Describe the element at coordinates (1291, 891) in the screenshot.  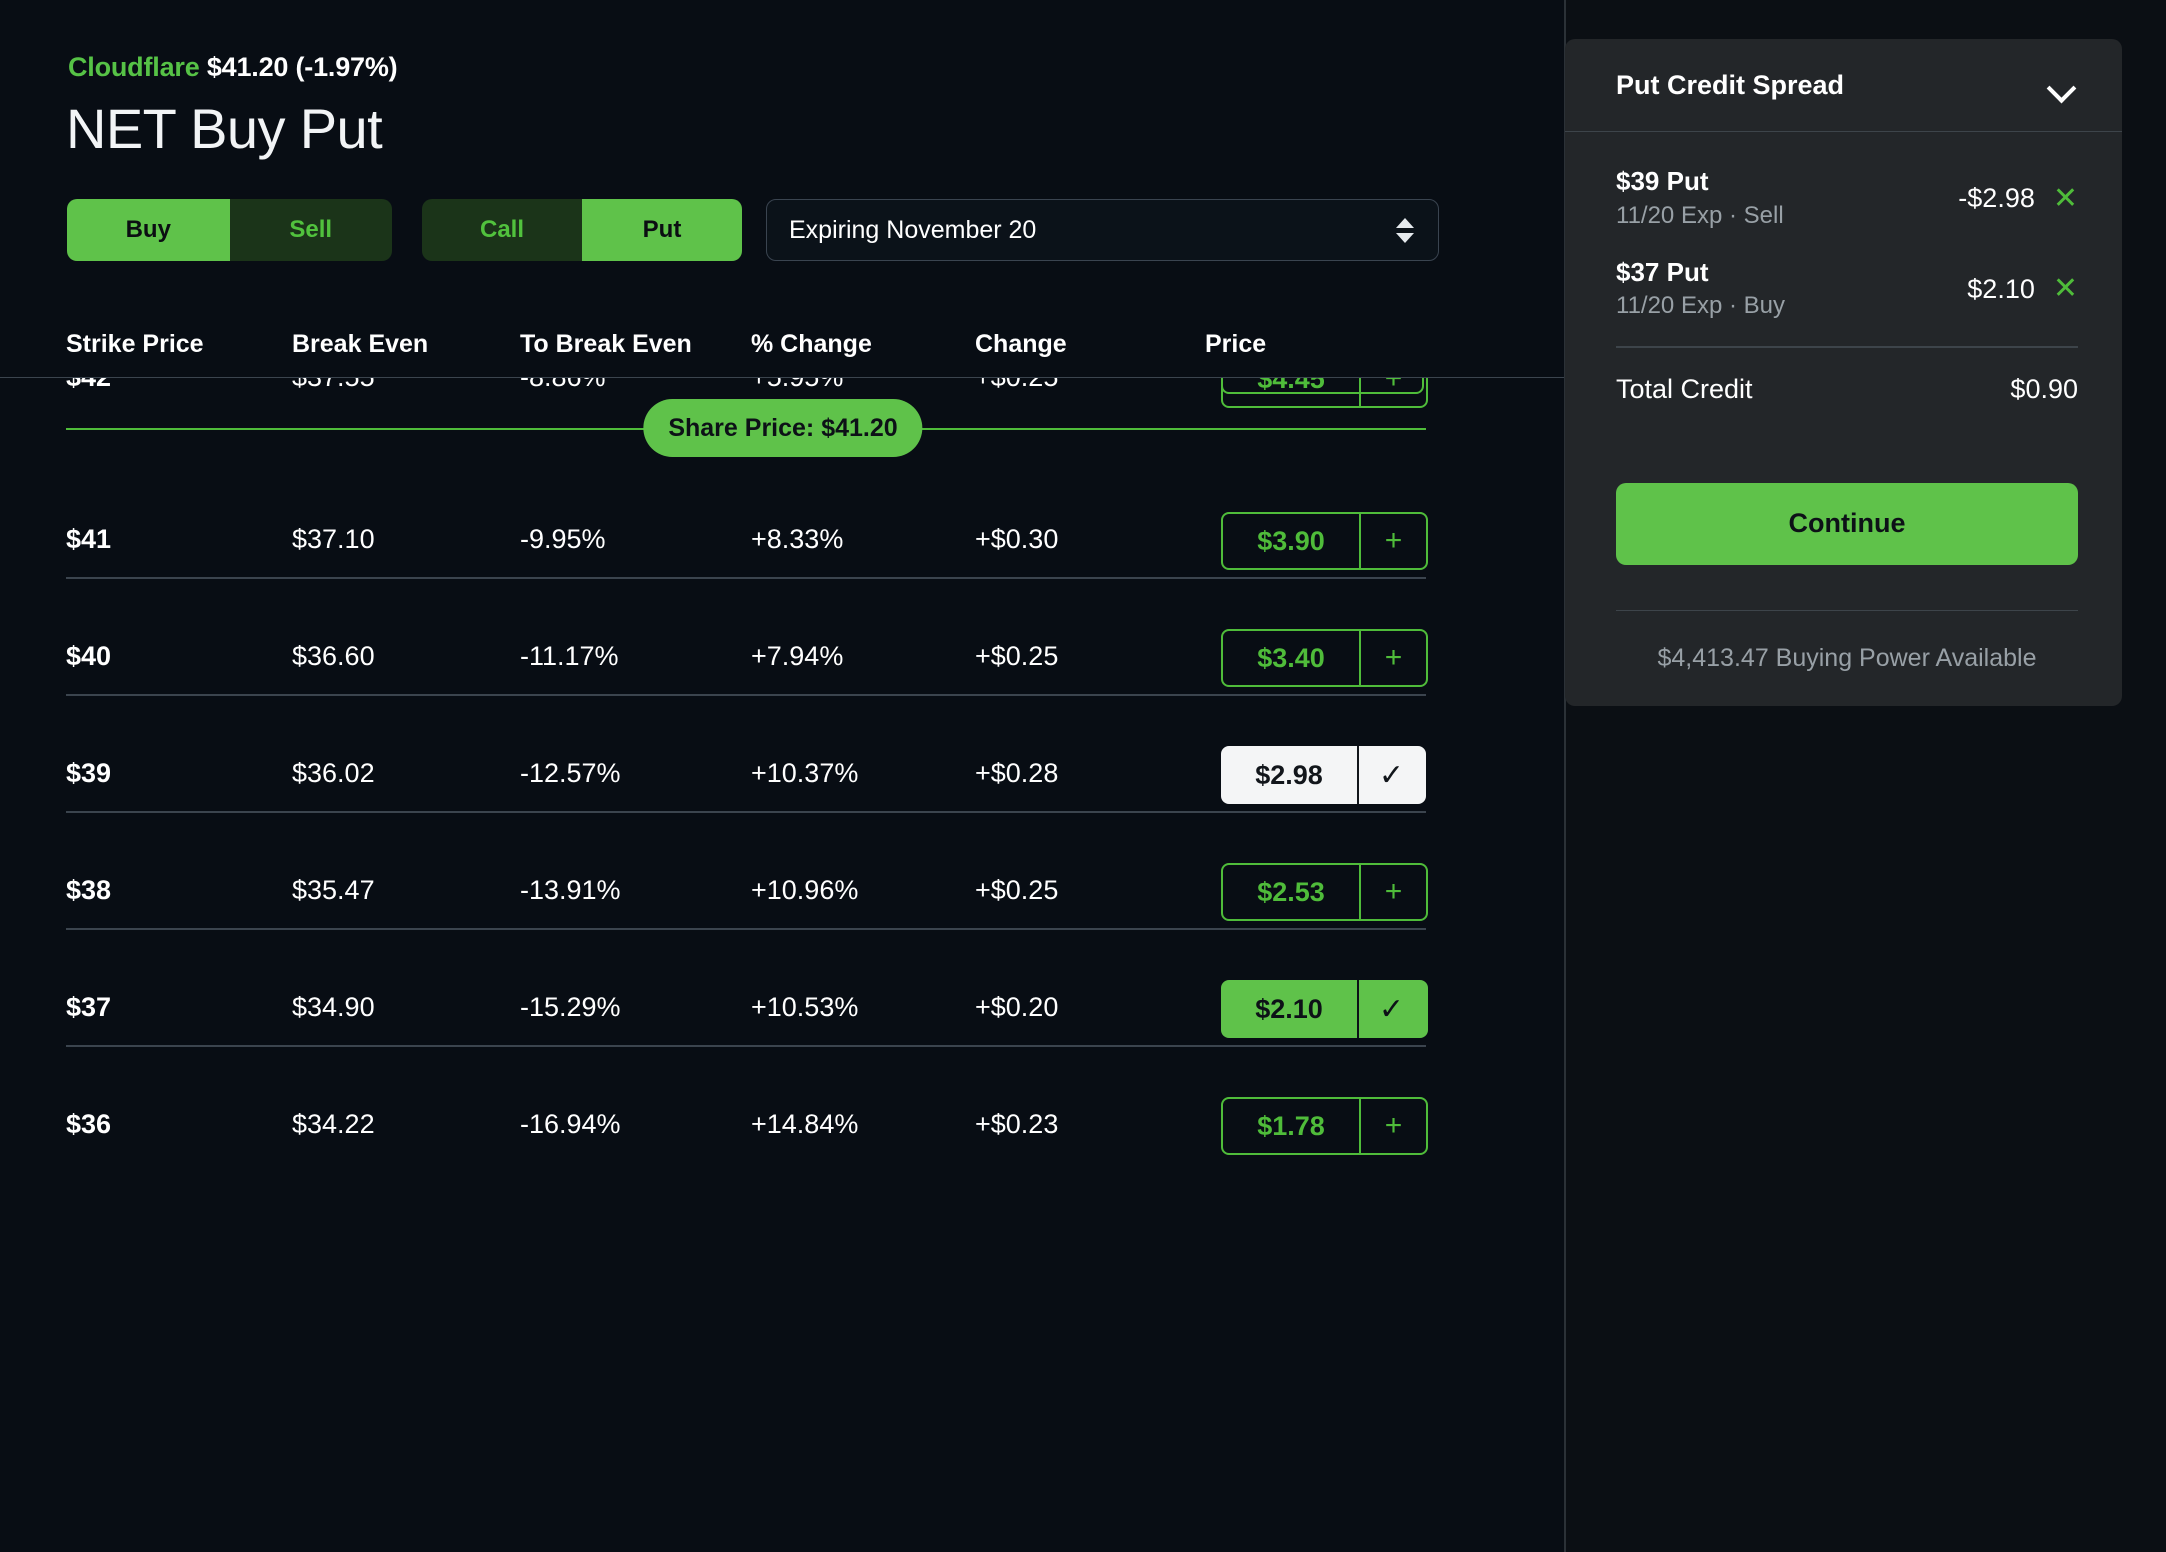
I see `price-value: $2.53` at that location.